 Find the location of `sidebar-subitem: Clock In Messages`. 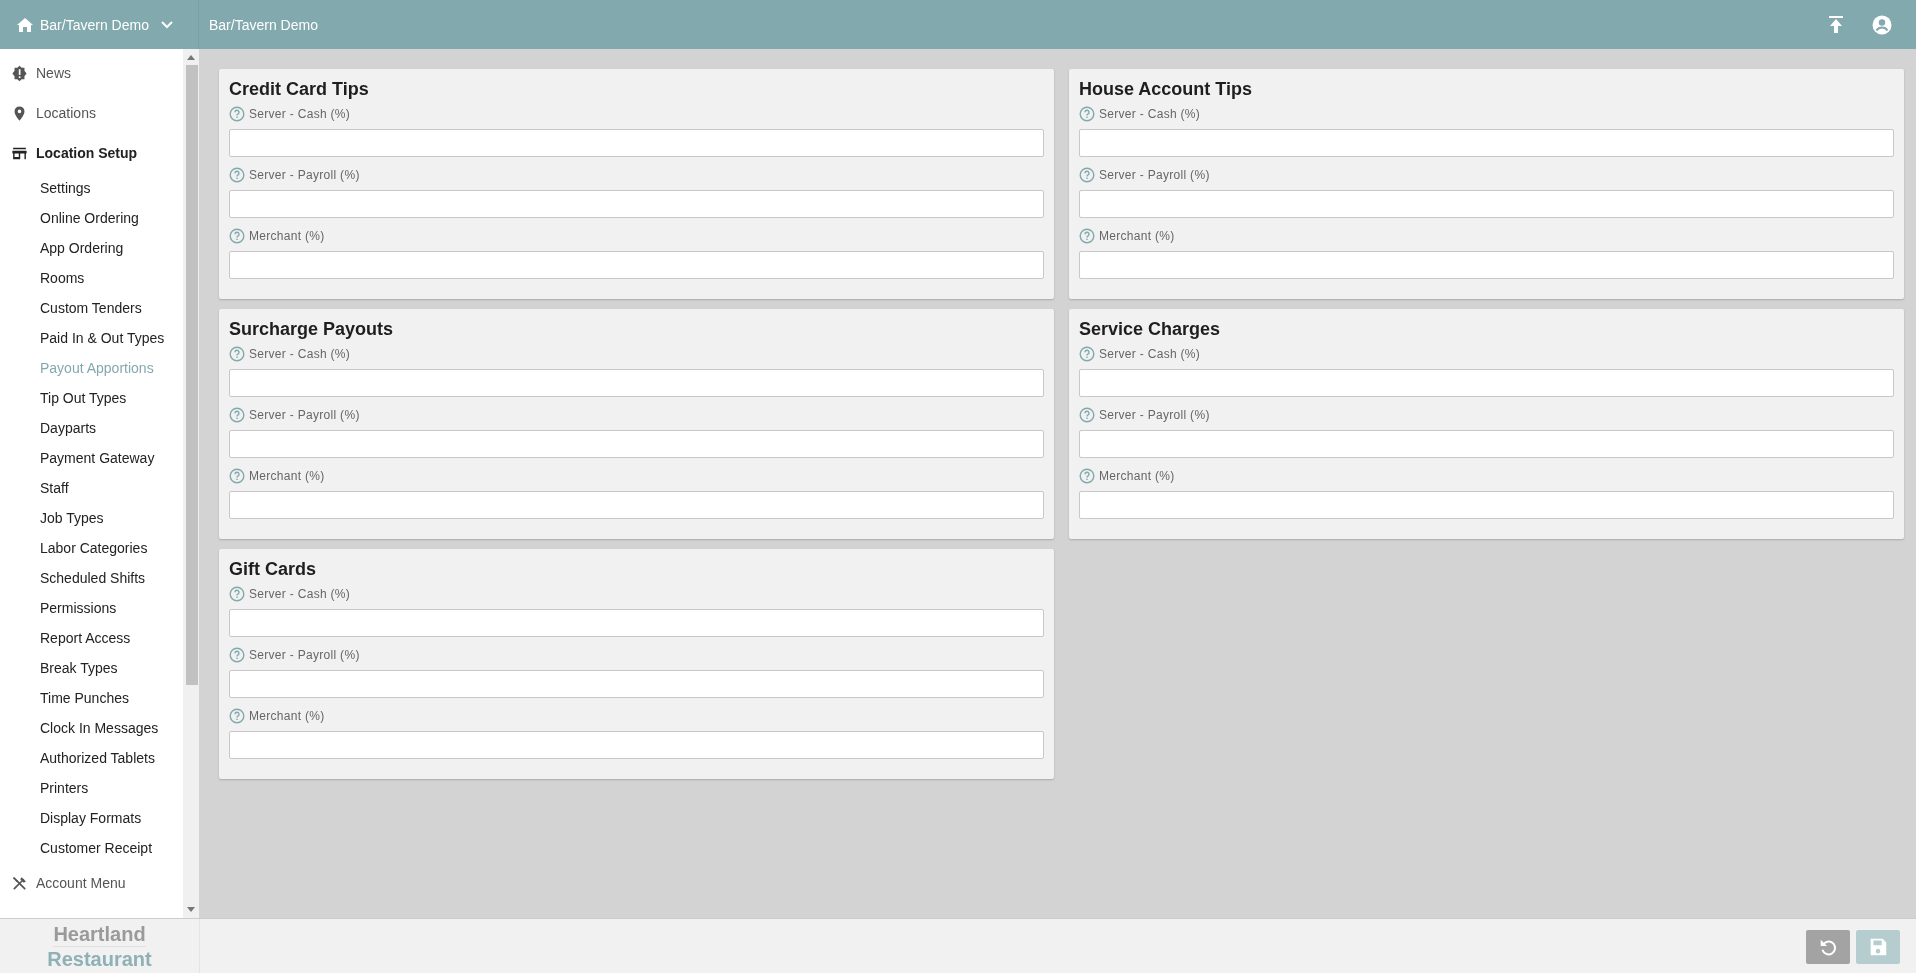

sidebar-subitem: Clock In Messages is located at coordinates (79, 728).